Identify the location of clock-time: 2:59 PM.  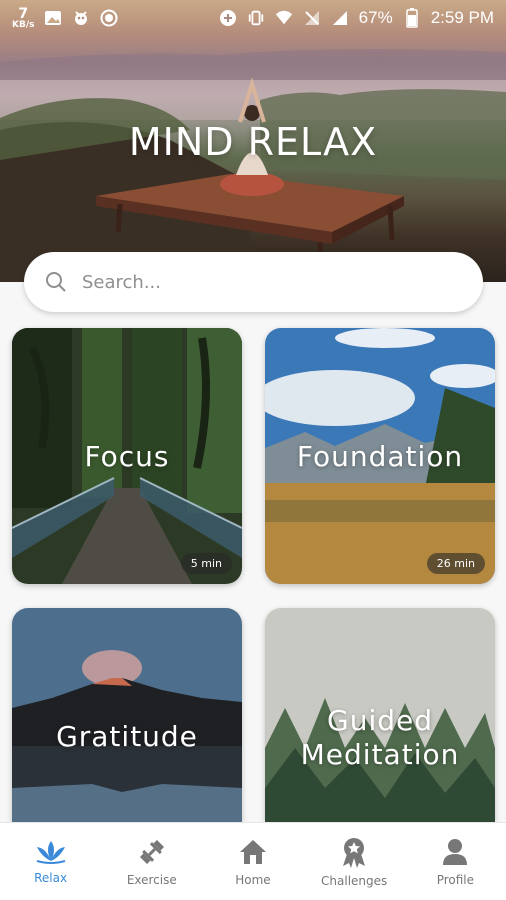
(462, 17).